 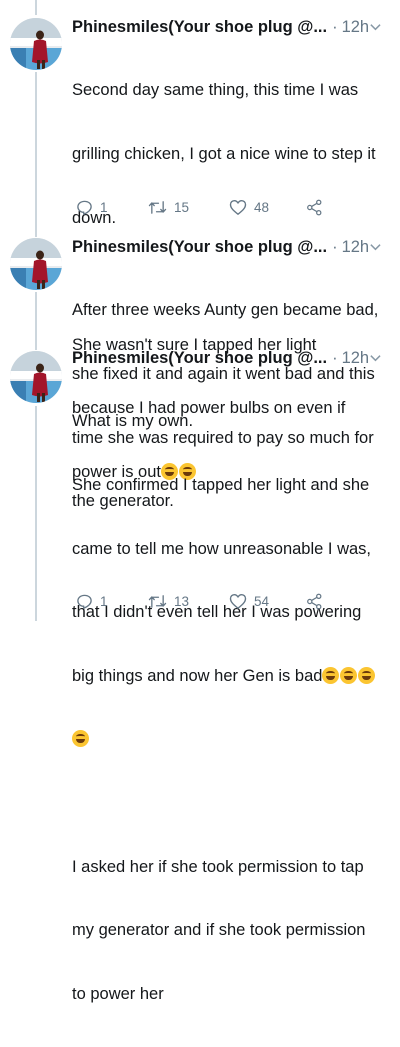 What do you see at coordinates (231, 803) in the screenshot?
I see `text-line` at bounding box center [231, 803].